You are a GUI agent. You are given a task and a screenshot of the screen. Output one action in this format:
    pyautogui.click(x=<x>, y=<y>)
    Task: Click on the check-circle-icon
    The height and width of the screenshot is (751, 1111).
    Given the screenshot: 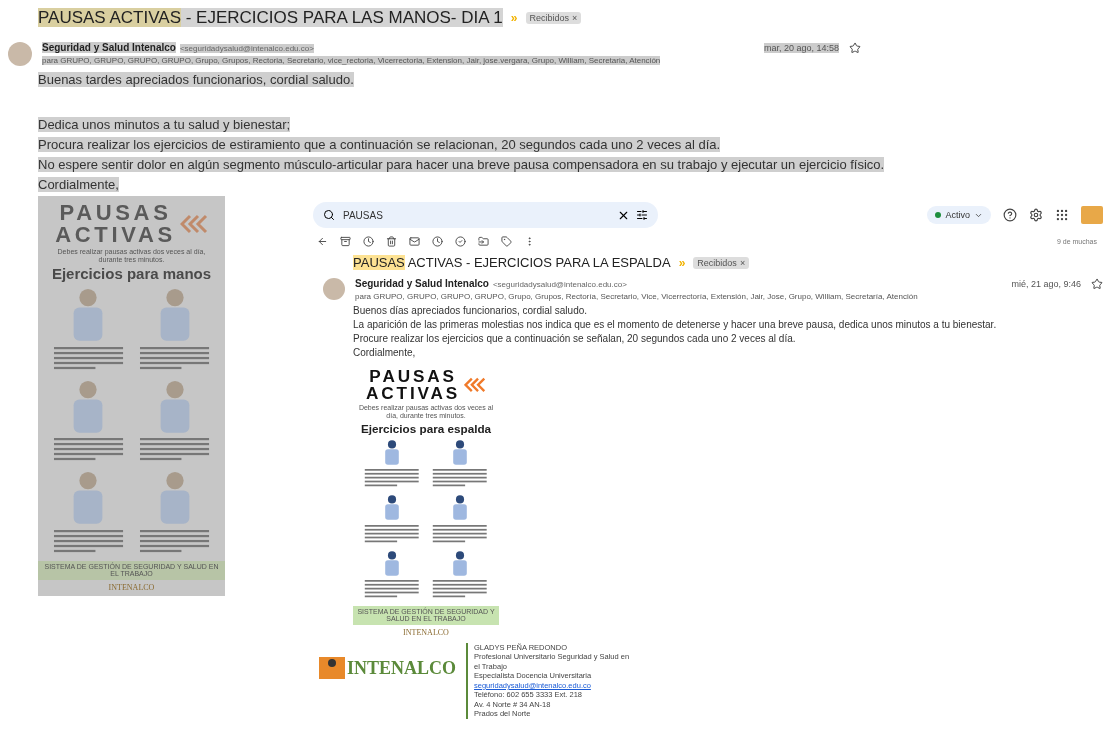 What is the action you would take?
    pyautogui.click(x=460, y=241)
    